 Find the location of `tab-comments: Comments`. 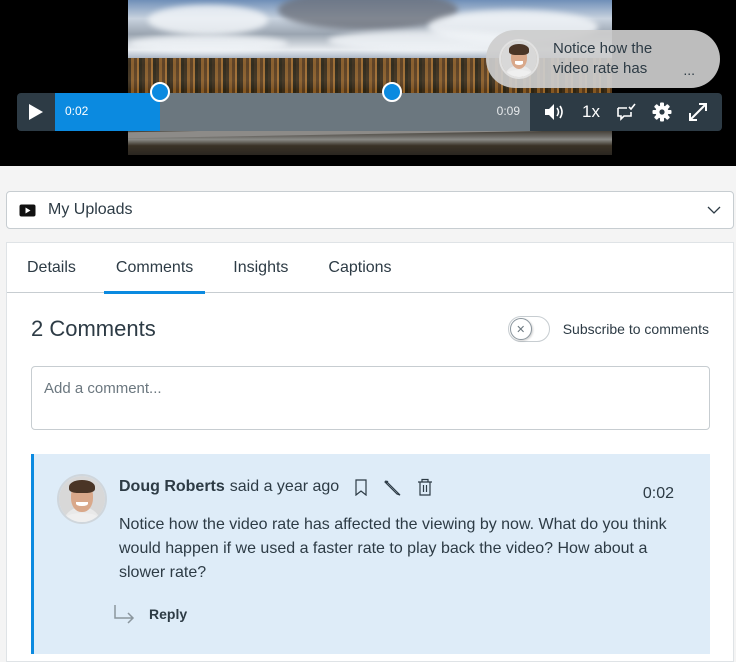

tab-comments: Comments is located at coordinates (154, 268).